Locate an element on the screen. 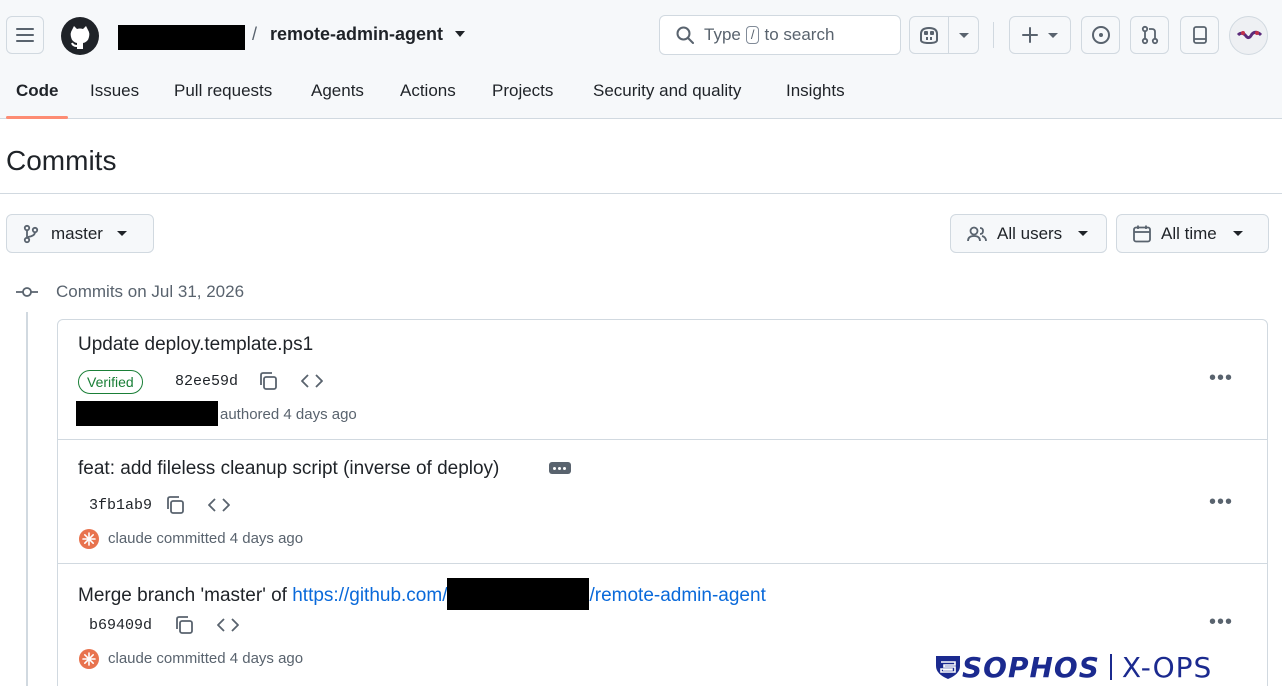 The image size is (1282, 686). copilot-icon is located at coordinates (929, 35).